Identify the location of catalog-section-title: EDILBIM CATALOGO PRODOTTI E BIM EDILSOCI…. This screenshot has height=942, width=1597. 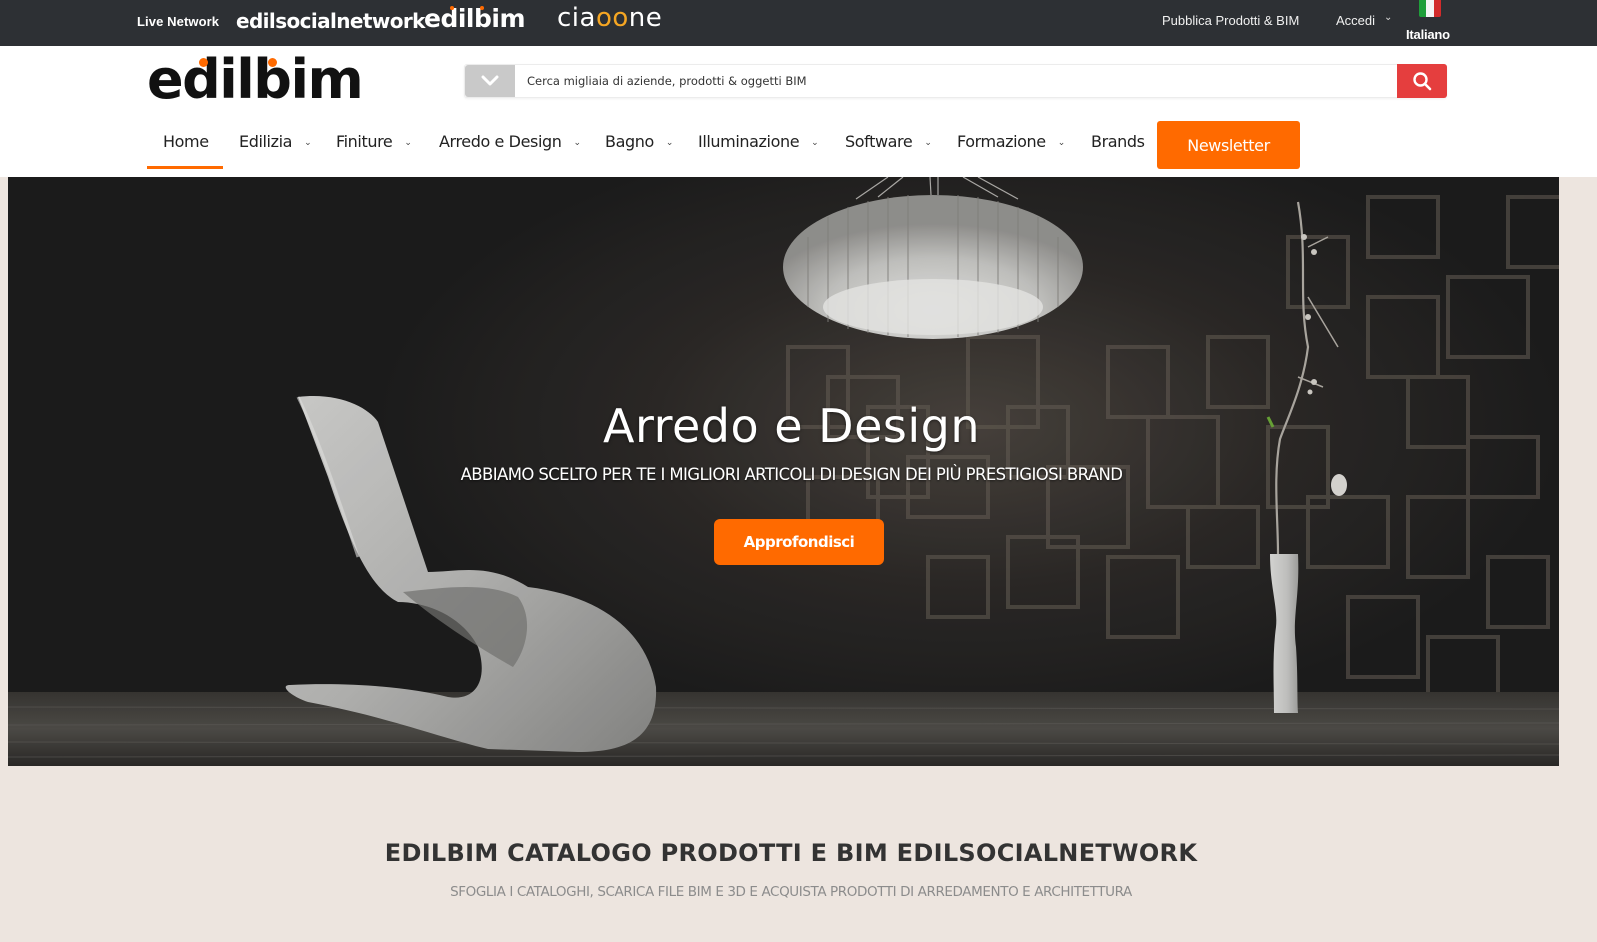
(791, 853).